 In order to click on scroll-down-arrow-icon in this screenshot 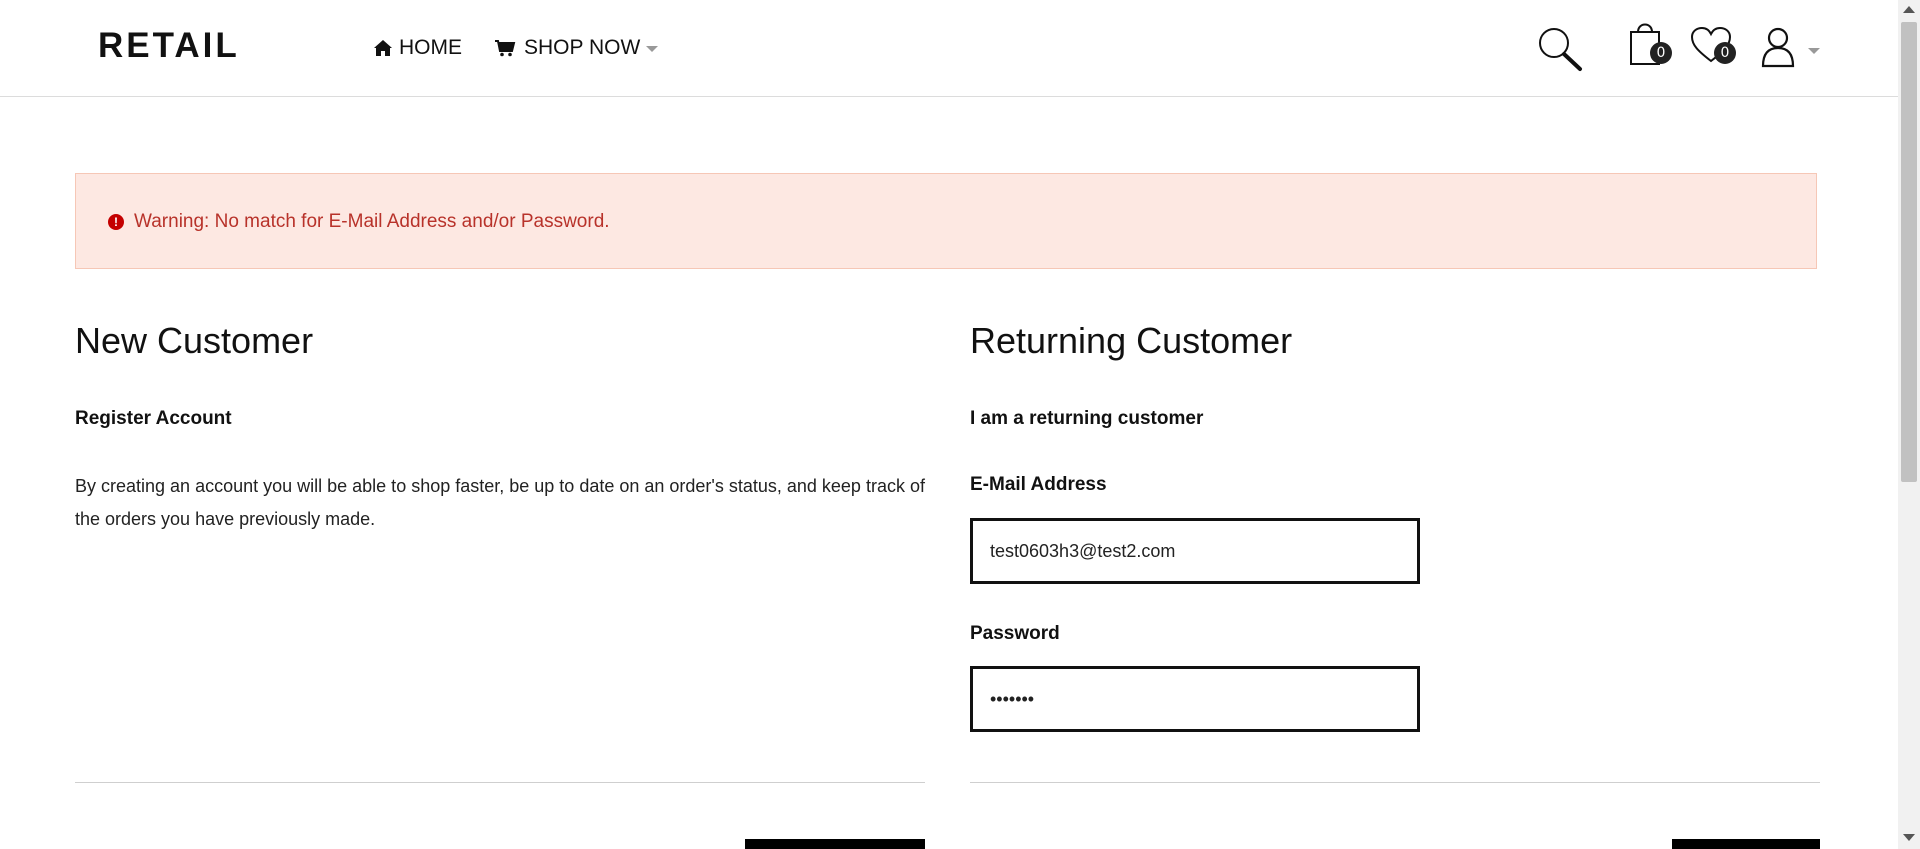, I will do `click(1909, 837)`.